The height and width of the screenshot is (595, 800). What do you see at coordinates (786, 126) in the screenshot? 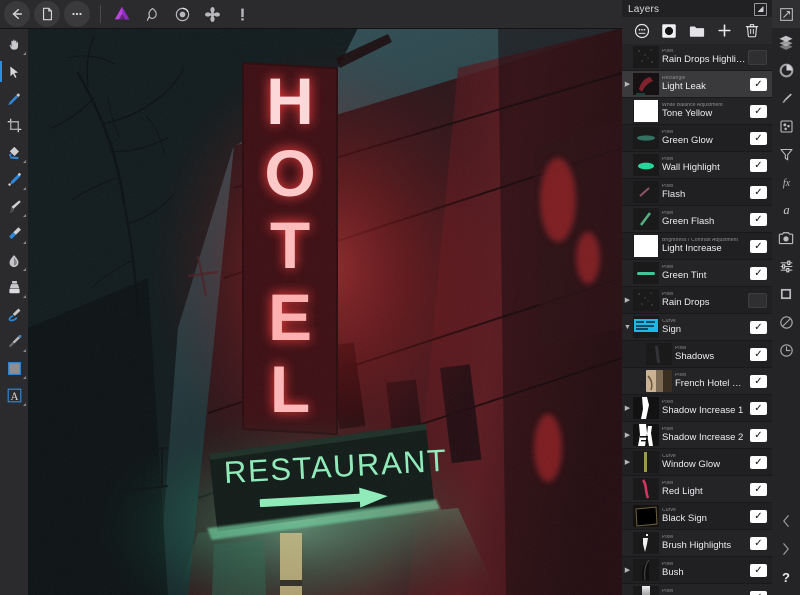
I see `swatches-panel-icon` at bounding box center [786, 126].